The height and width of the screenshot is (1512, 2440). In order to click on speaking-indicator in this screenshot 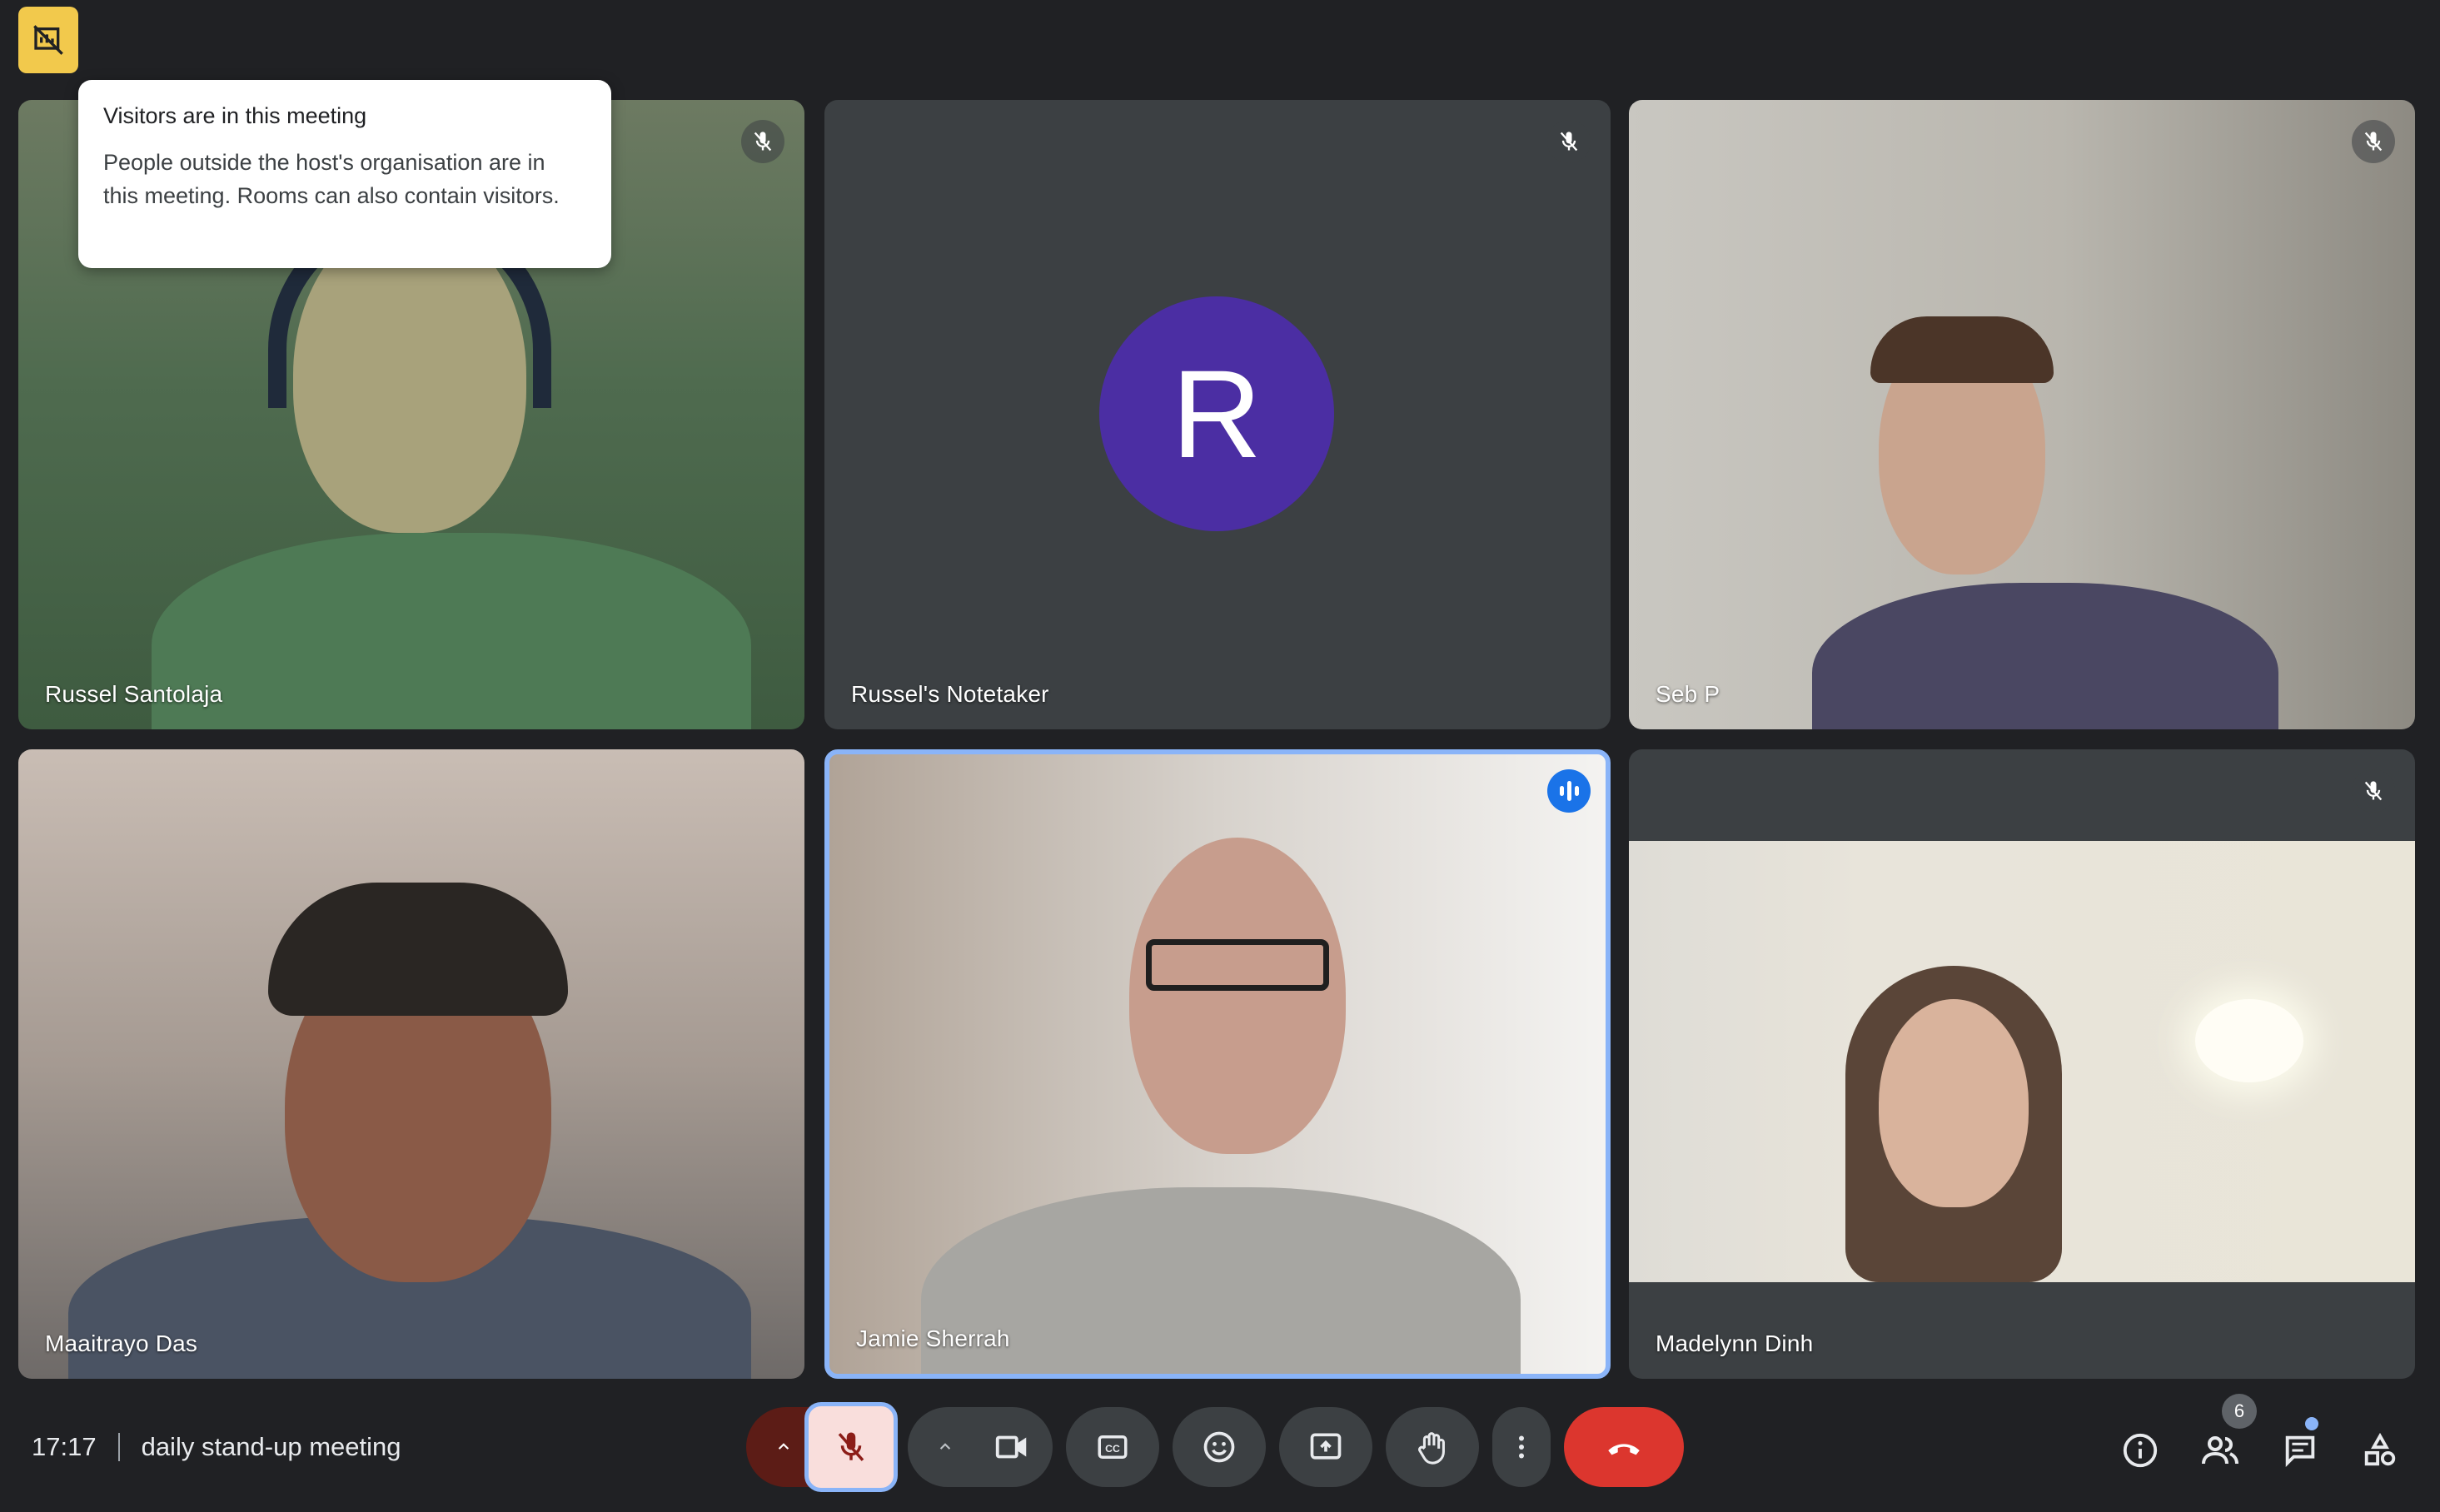, I will do `click(1569, 791)`.